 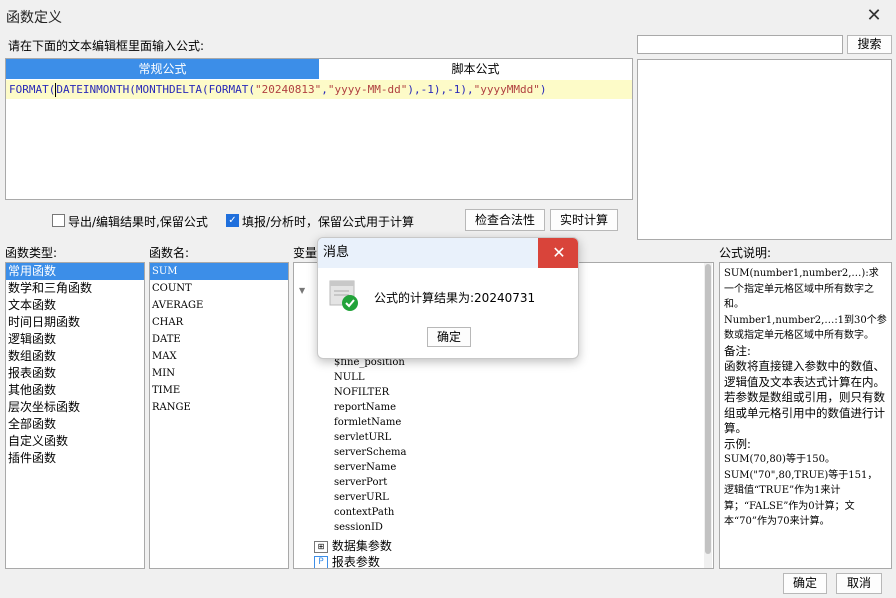 I want to click on description-label: 公式说明:, so click(x=745, y=253).